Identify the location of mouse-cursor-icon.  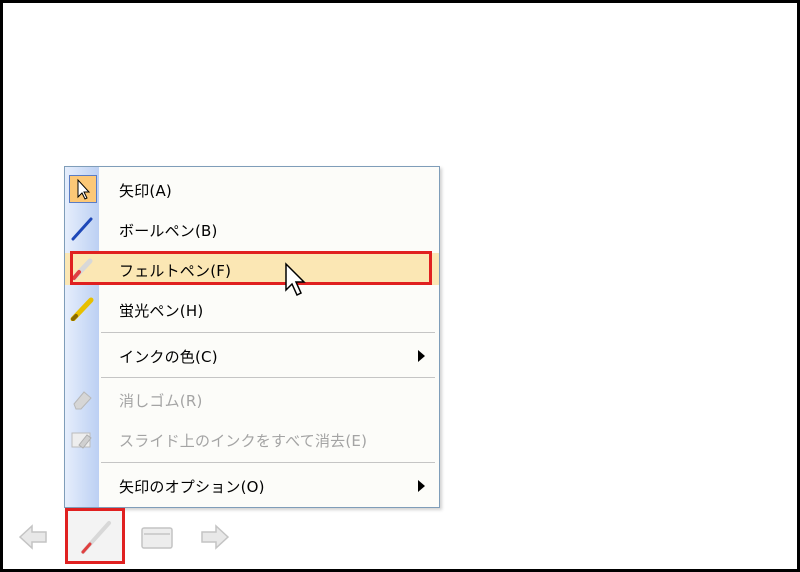
(295, 279).